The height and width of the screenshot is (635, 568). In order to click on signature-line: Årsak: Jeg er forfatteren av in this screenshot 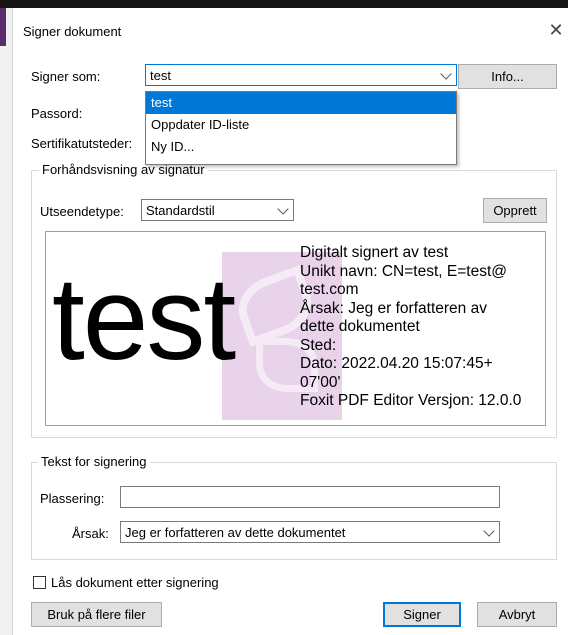, I will do `click(393, 308)`.